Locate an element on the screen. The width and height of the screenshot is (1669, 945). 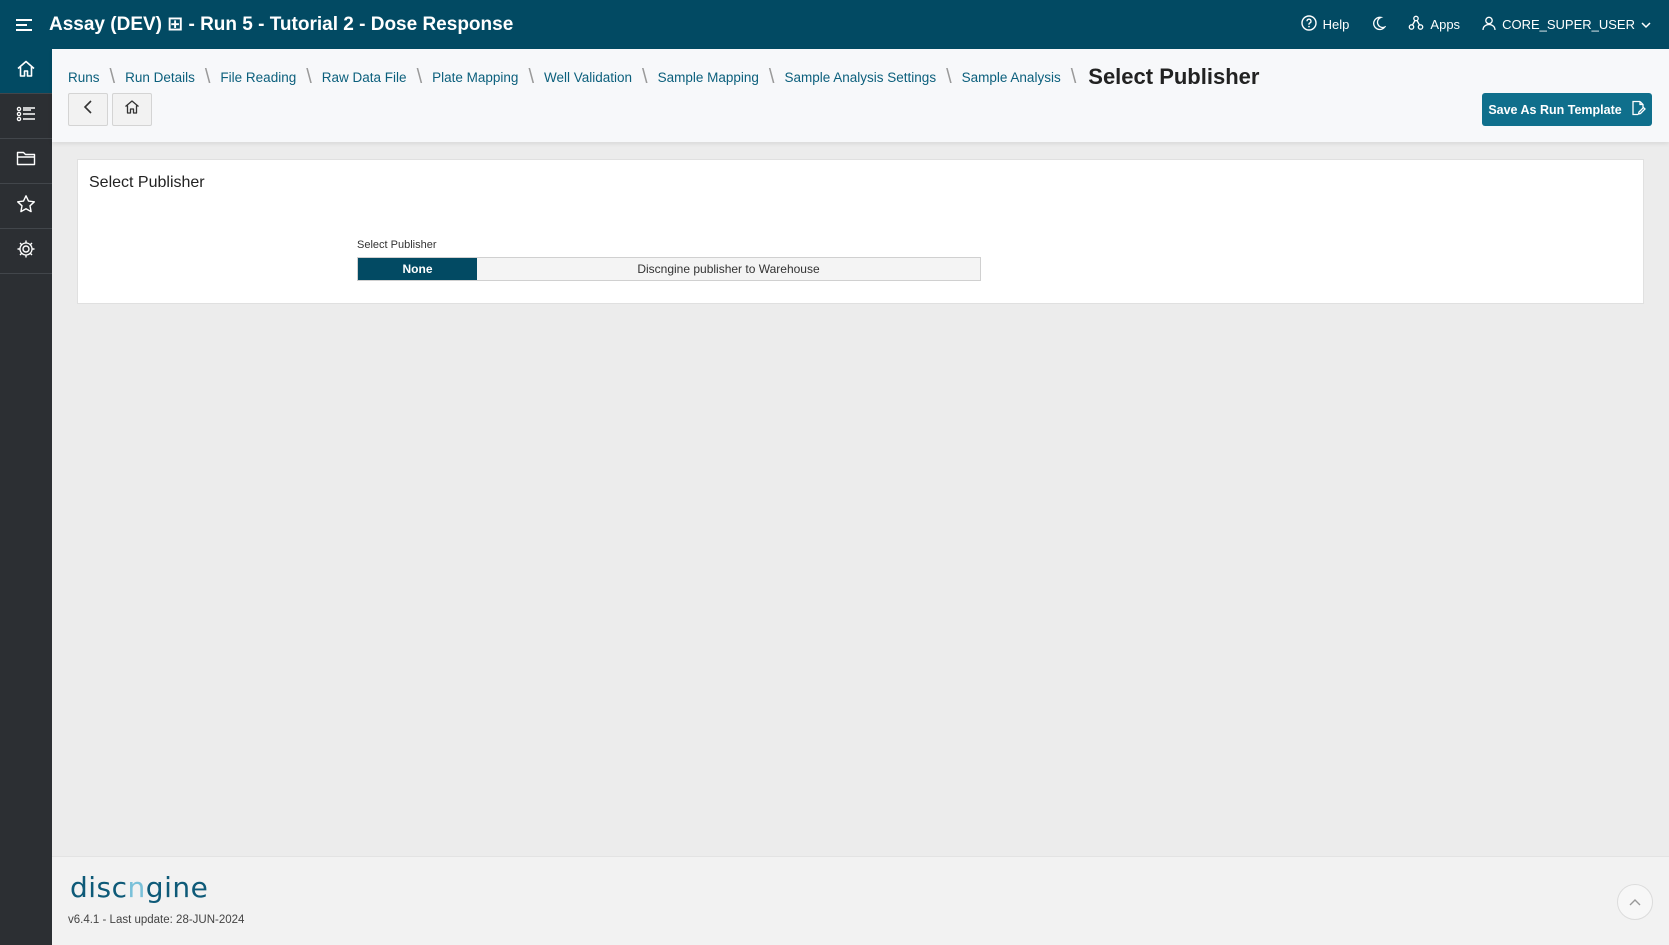
edit-document-icon is located at coordinates (1638, 109).